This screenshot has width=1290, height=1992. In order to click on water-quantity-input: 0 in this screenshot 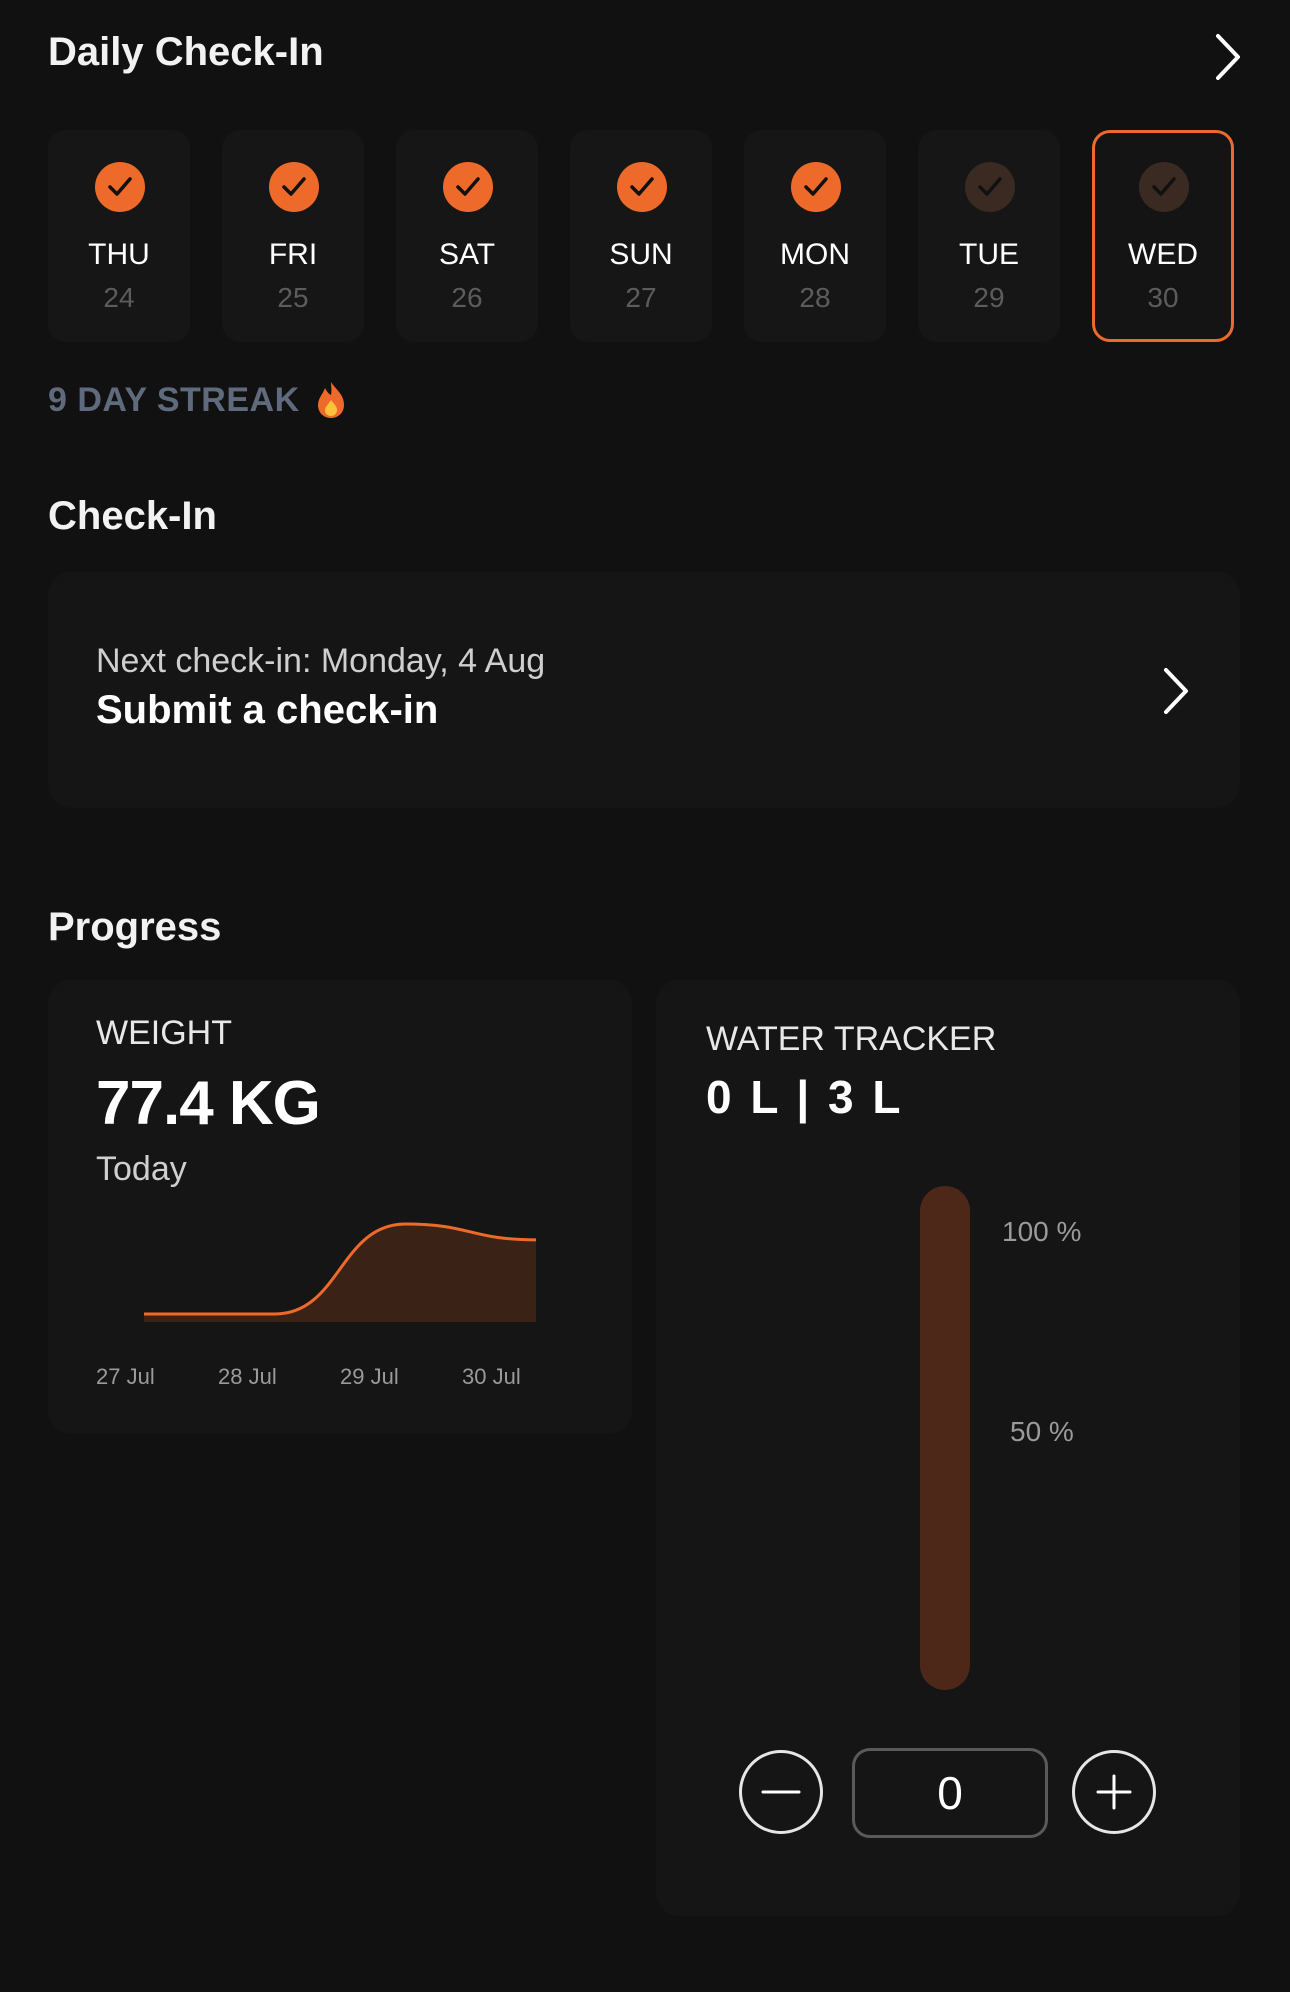, I will do `click(950, 1793)`.